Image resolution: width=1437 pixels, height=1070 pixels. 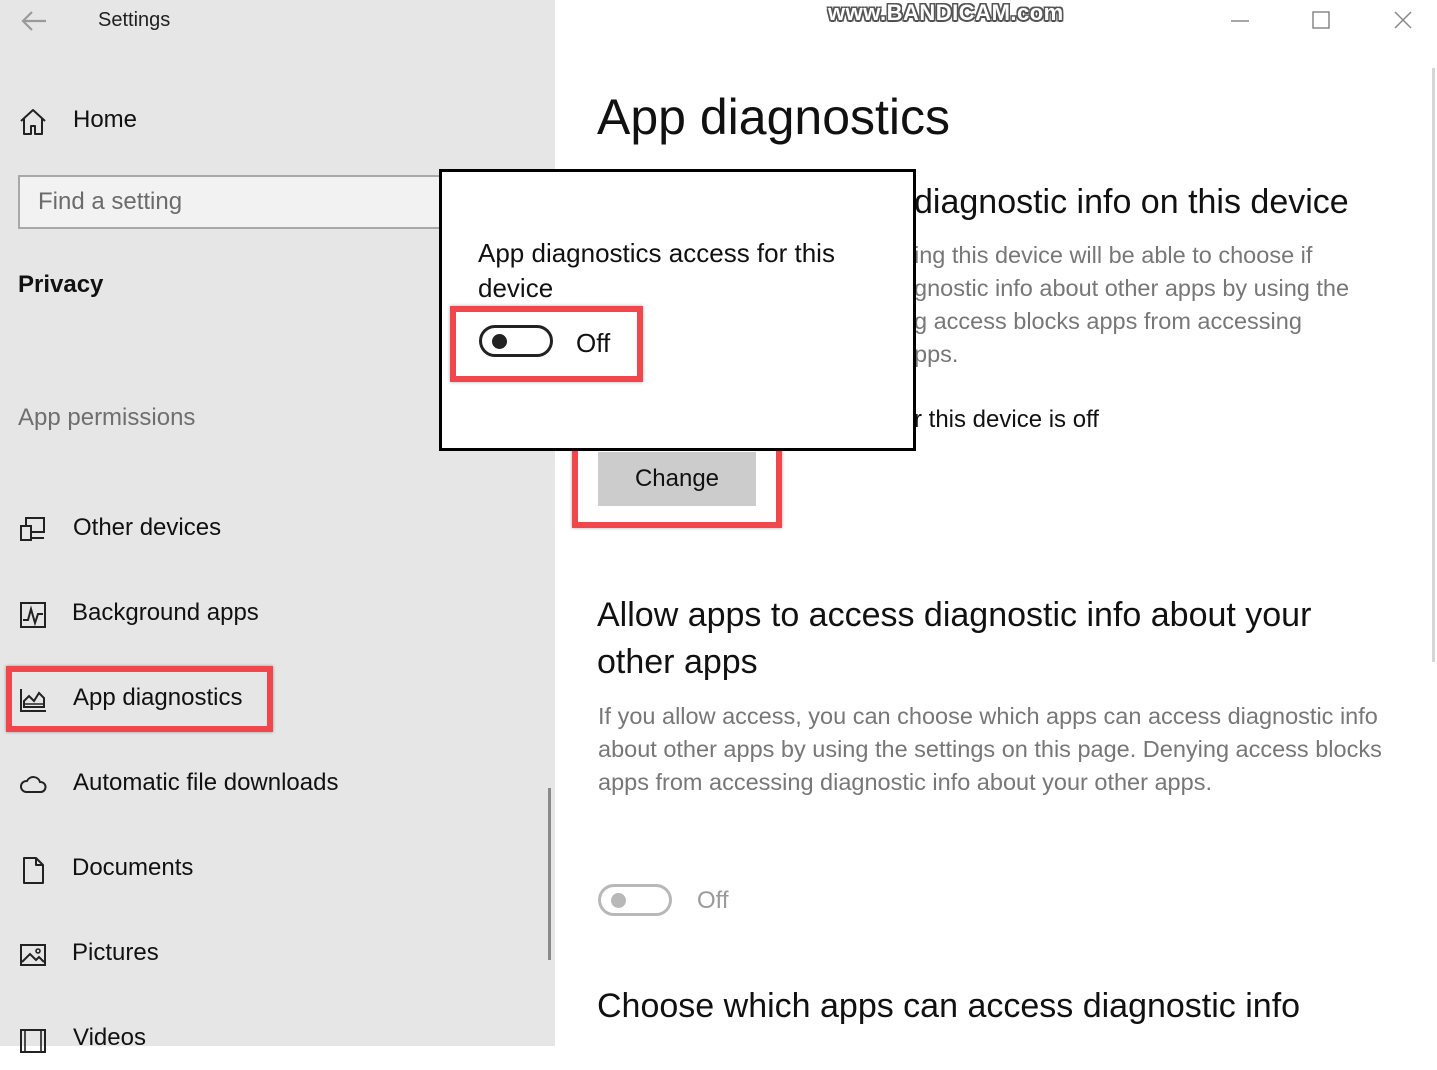 What do you see at coordinates (109, 1037) in the screenshot?
I see `sidebar-item-label: Videos` at bounding box center [109, 1037].